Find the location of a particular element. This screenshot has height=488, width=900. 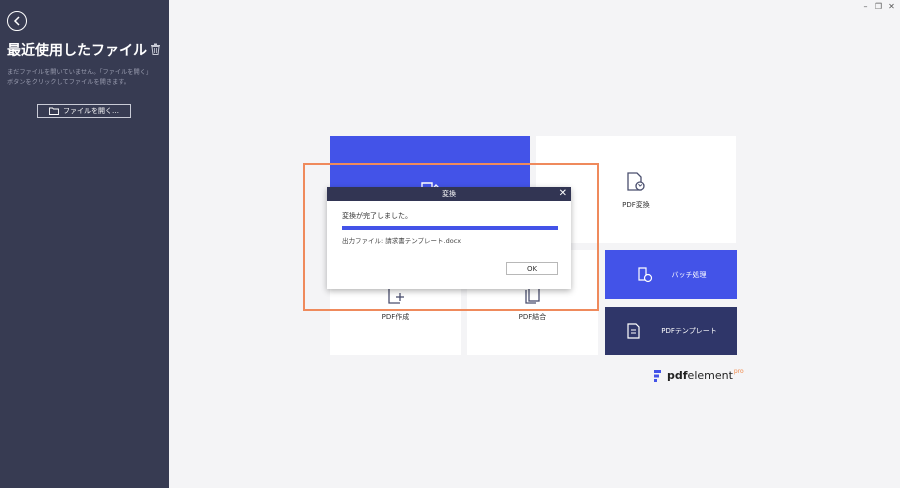

close-window-icon: ✕ is located at coordinates (891, 6).